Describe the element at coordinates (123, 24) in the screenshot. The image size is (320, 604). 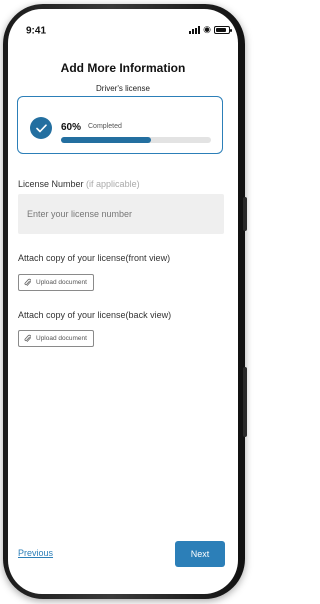
I see `status-bar: 9:41 ◉` at that location.